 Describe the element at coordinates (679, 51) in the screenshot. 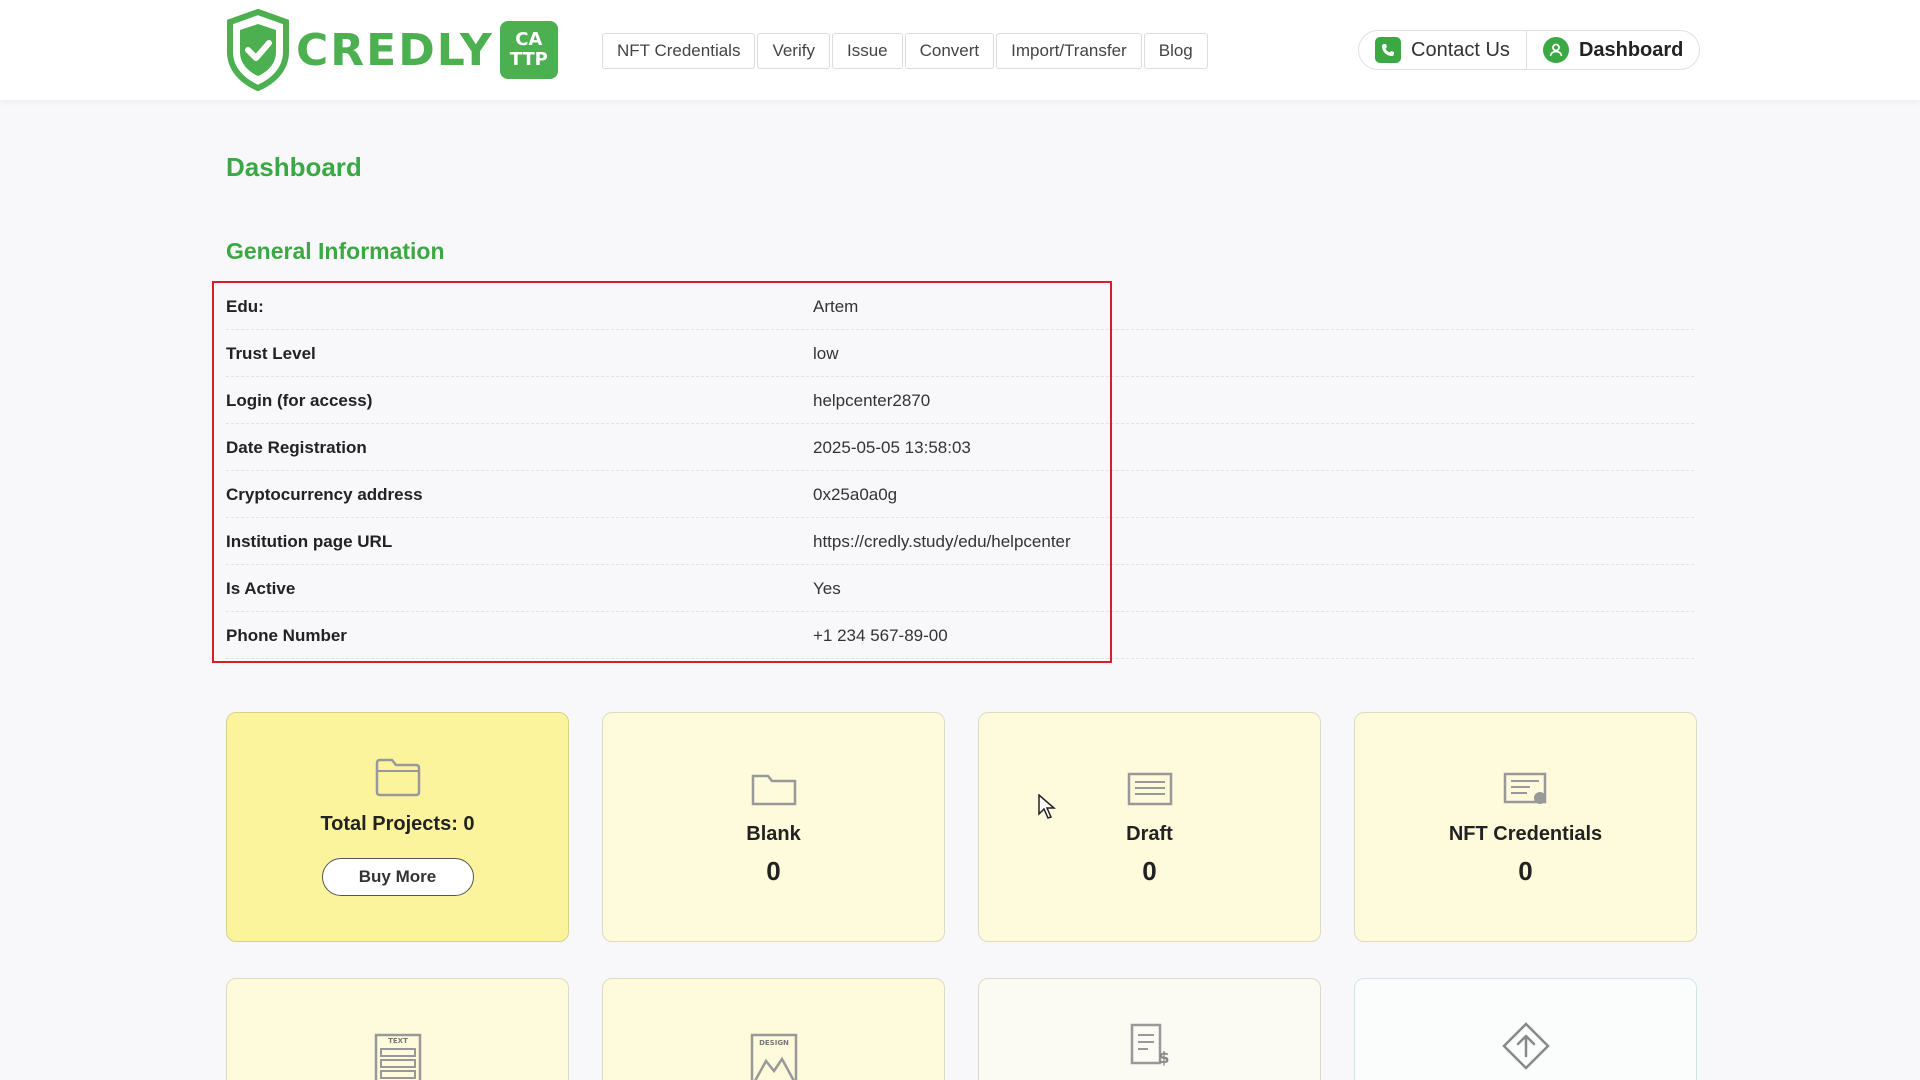

I see `nav-nft-credentials: NFT Credentials` at that location.